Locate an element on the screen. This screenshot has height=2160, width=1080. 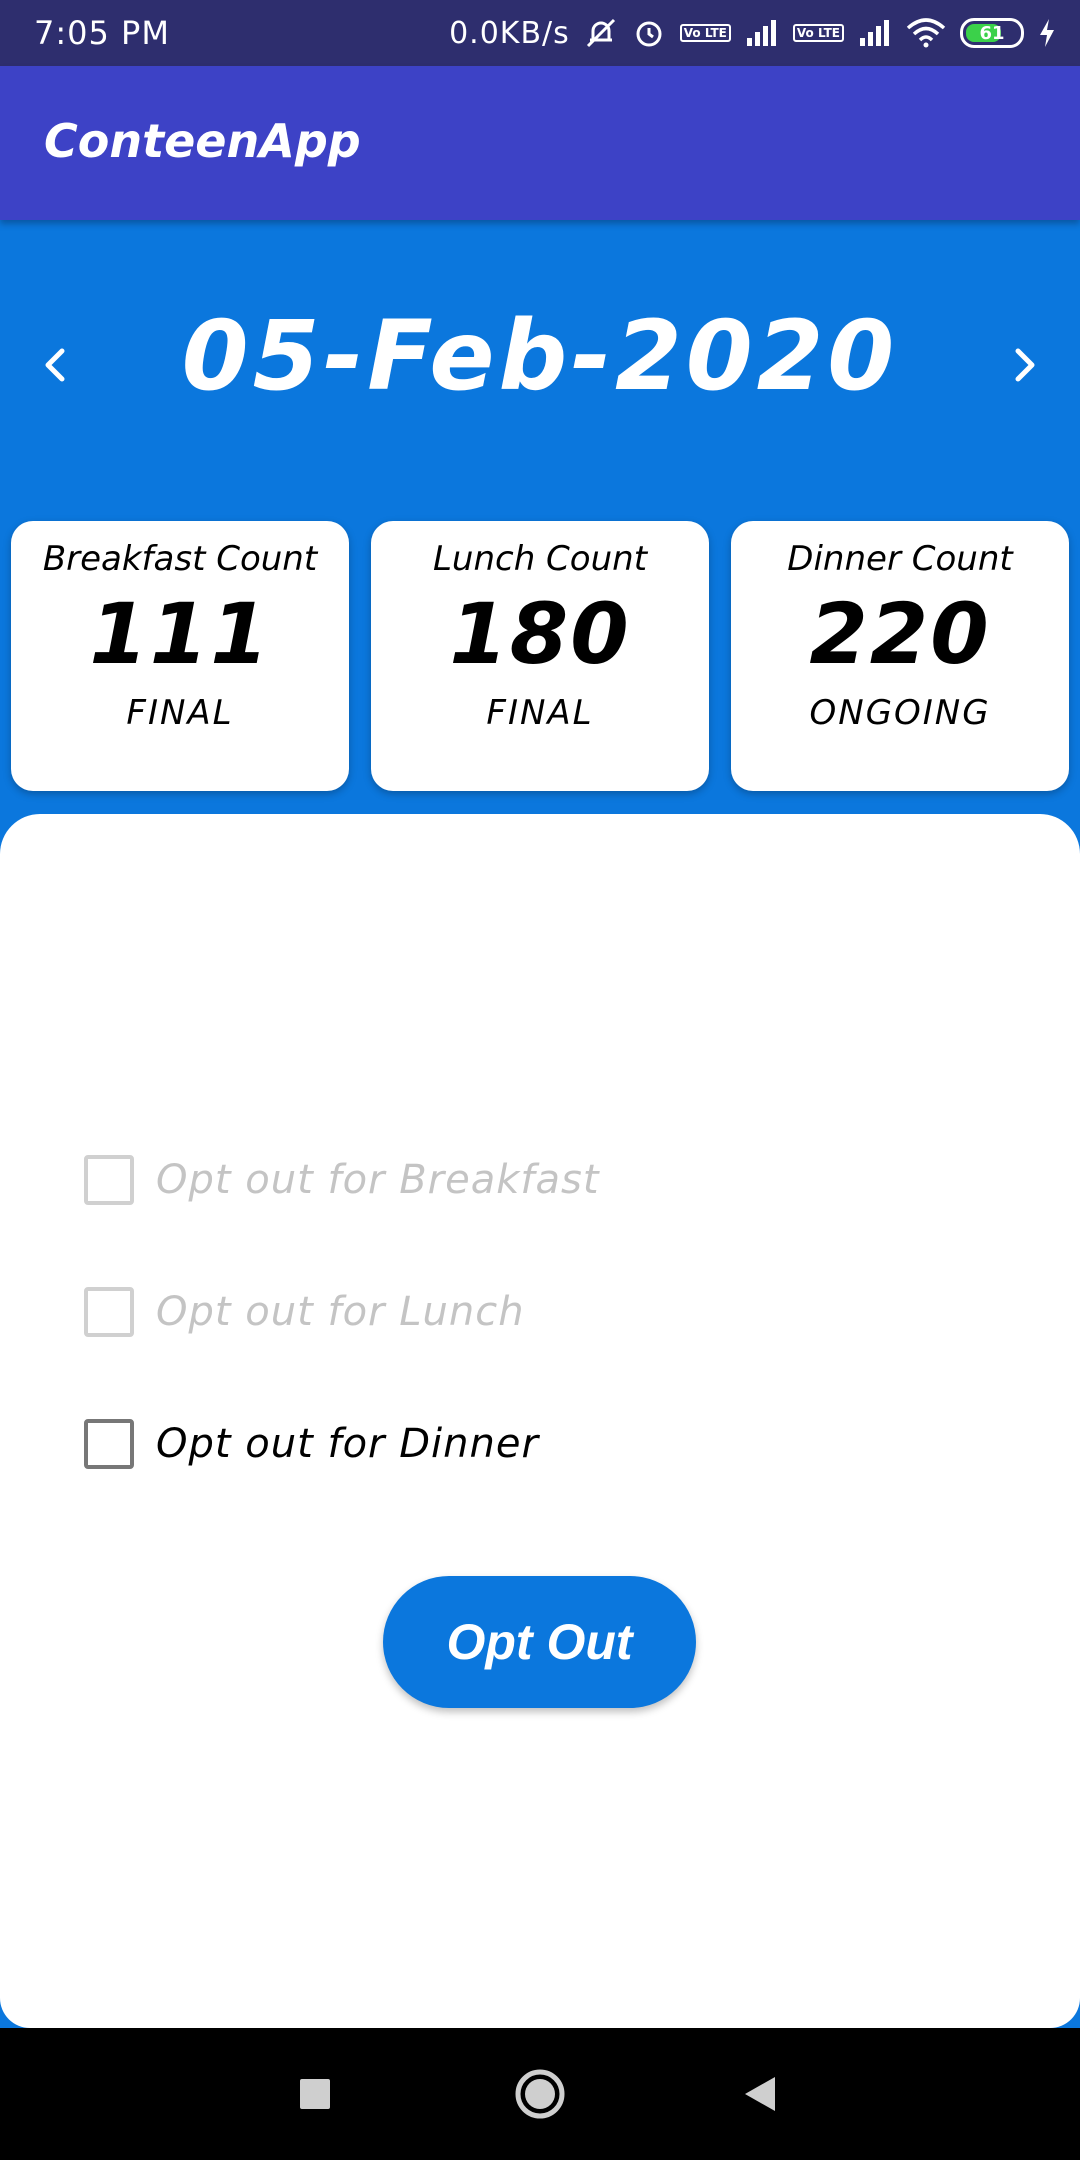
network-speed: 0.0KB/s is located at coordinates (509, 33).